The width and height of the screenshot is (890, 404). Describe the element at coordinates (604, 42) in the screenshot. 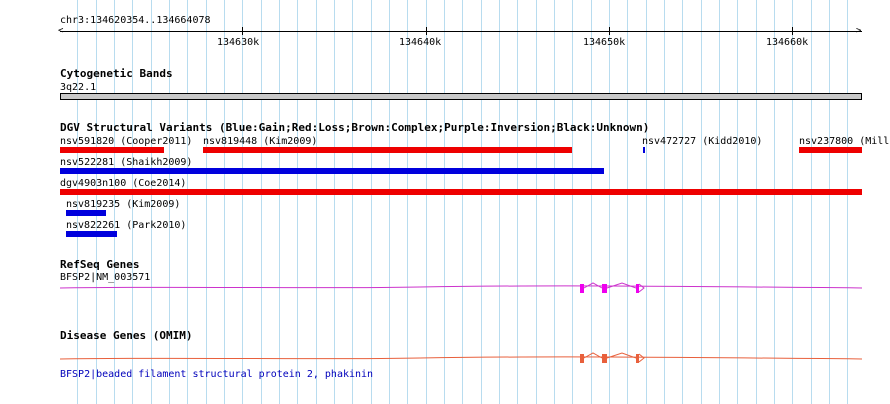

I see `ruler-tick-label: 134650k` at that location.